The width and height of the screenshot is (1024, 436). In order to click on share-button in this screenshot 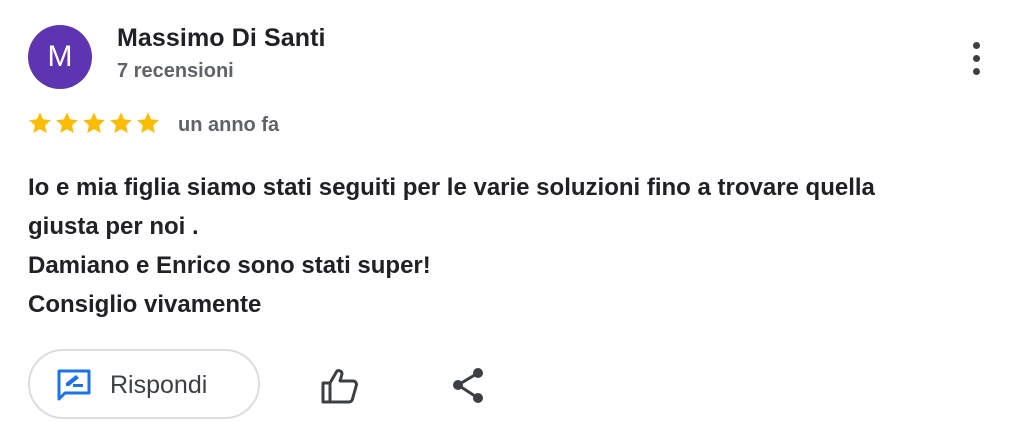, I will do `click(468, 386)`.